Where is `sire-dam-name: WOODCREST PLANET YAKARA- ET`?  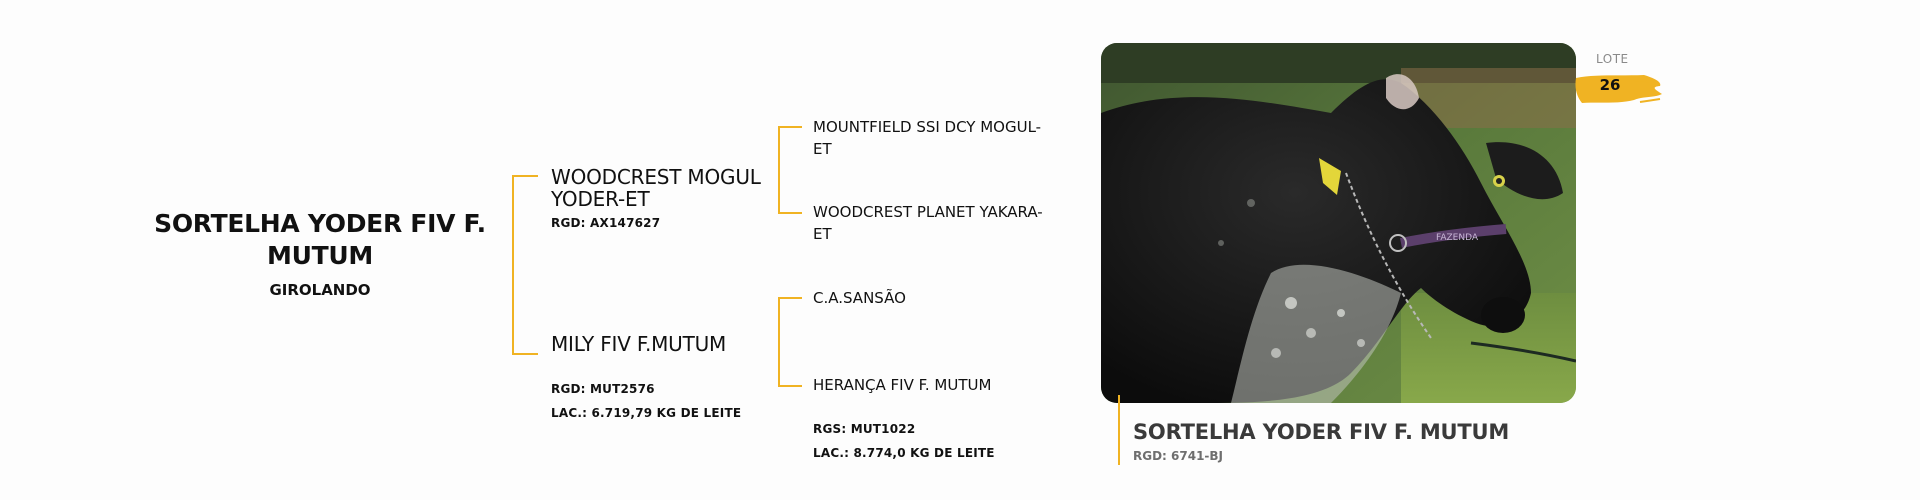
sire-dam-name: WOODCREST PLANET YAKARA- ET is located at coordinates (928, 223).